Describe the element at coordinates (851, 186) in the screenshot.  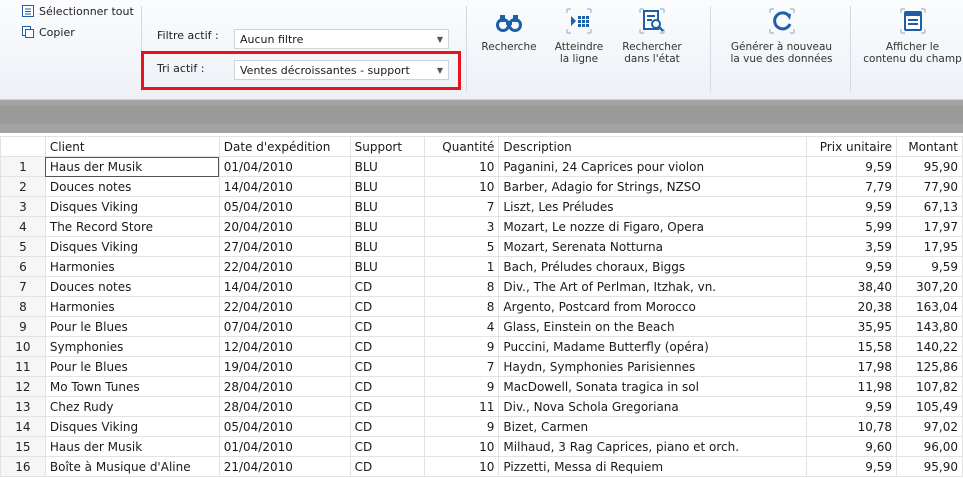
I see `cell-unit-price: 7,79` at that location.